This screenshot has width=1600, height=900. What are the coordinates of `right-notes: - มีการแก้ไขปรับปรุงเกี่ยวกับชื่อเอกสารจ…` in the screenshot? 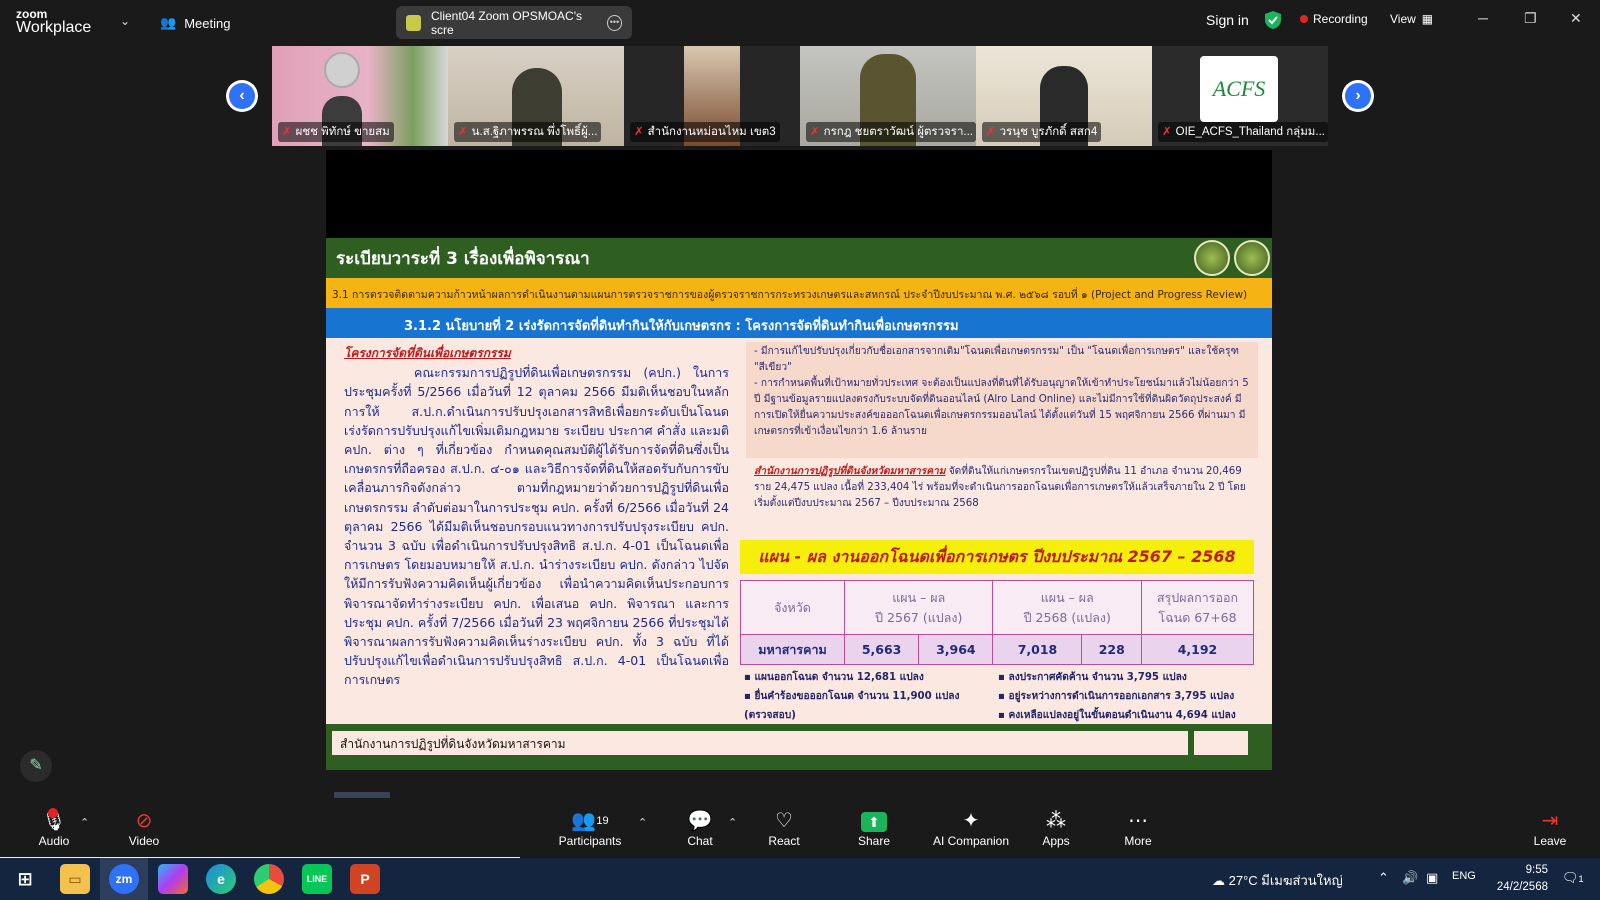 It's located at (1002, 400).